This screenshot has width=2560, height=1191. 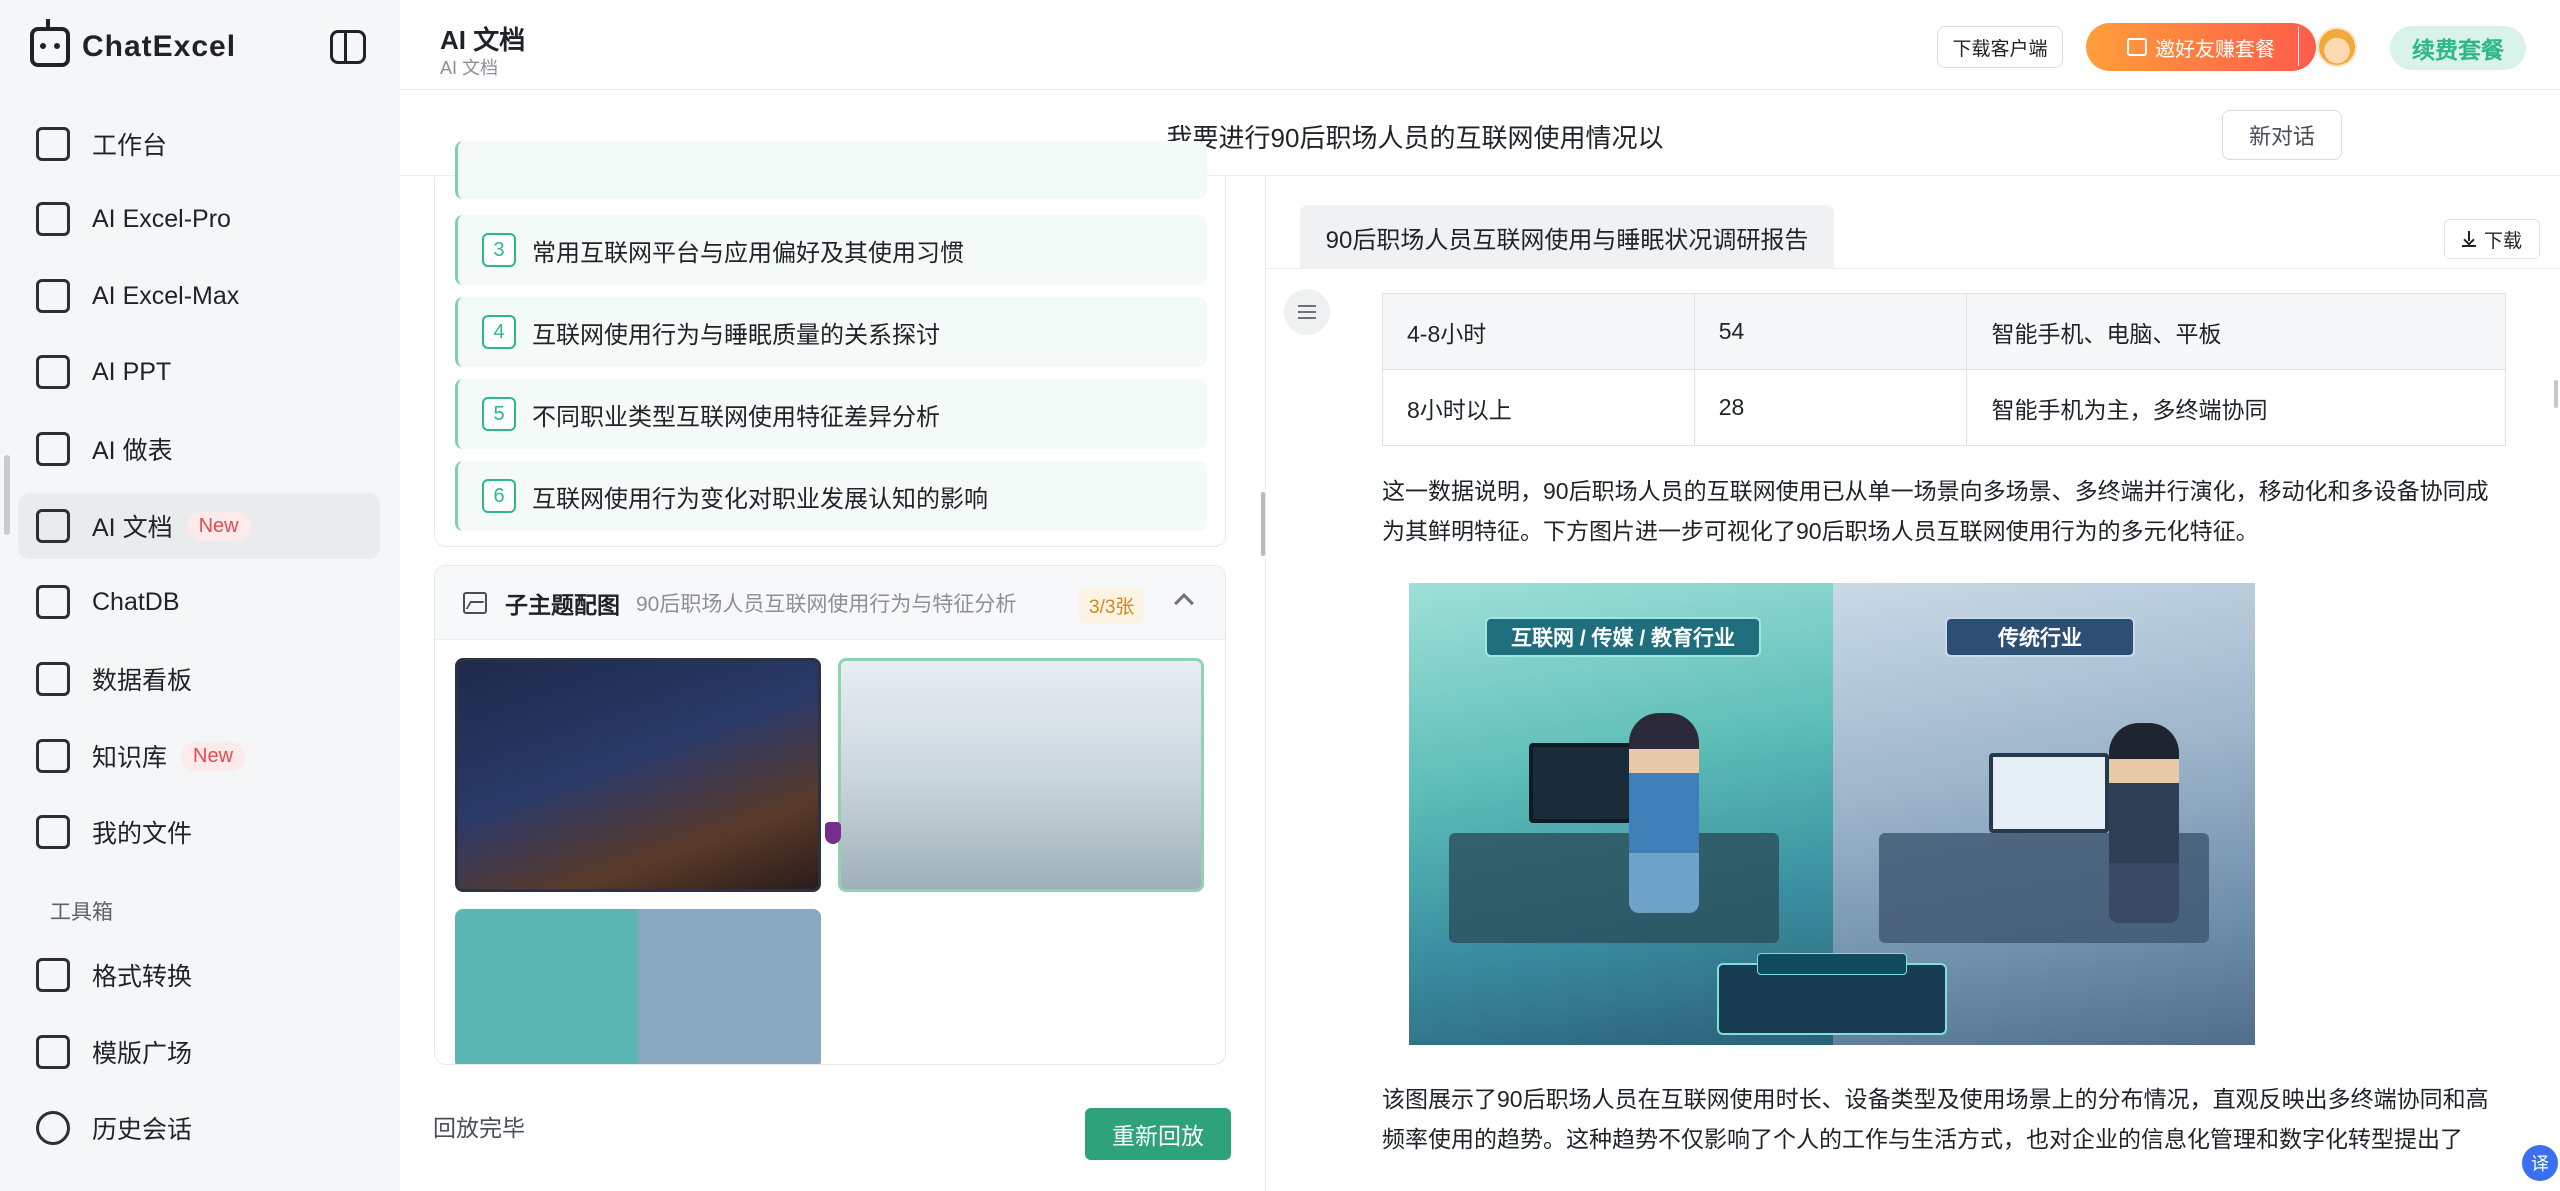 I want to click on knowledge-book-icon, so click(x=53, y=756).